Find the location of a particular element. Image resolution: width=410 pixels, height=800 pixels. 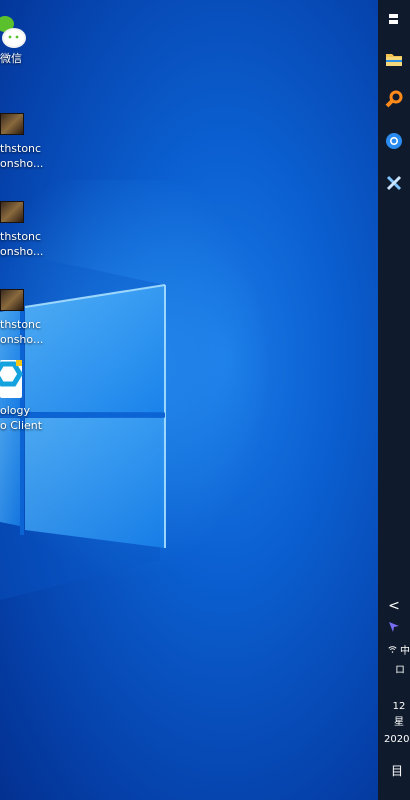

folder-icon is located at coordinates (394, 60).